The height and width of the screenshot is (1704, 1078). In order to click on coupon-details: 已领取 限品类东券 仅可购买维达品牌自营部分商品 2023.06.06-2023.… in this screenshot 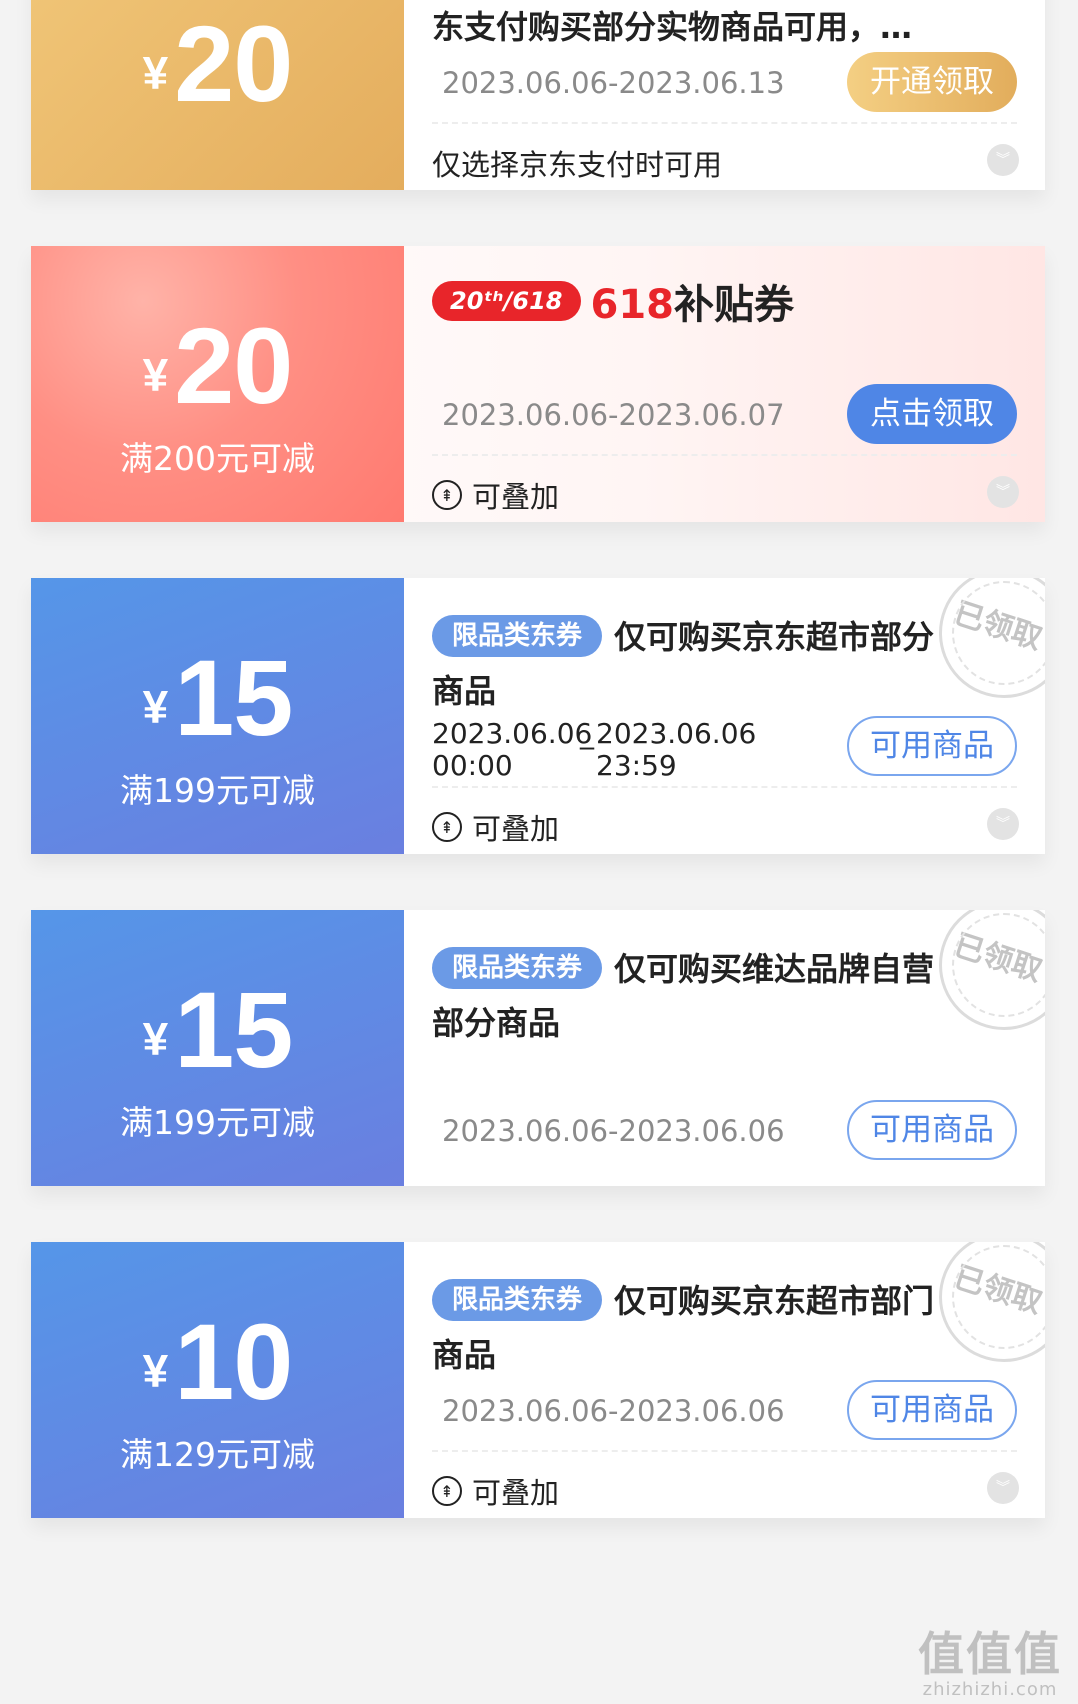, I will do `click(724, 1048)`.